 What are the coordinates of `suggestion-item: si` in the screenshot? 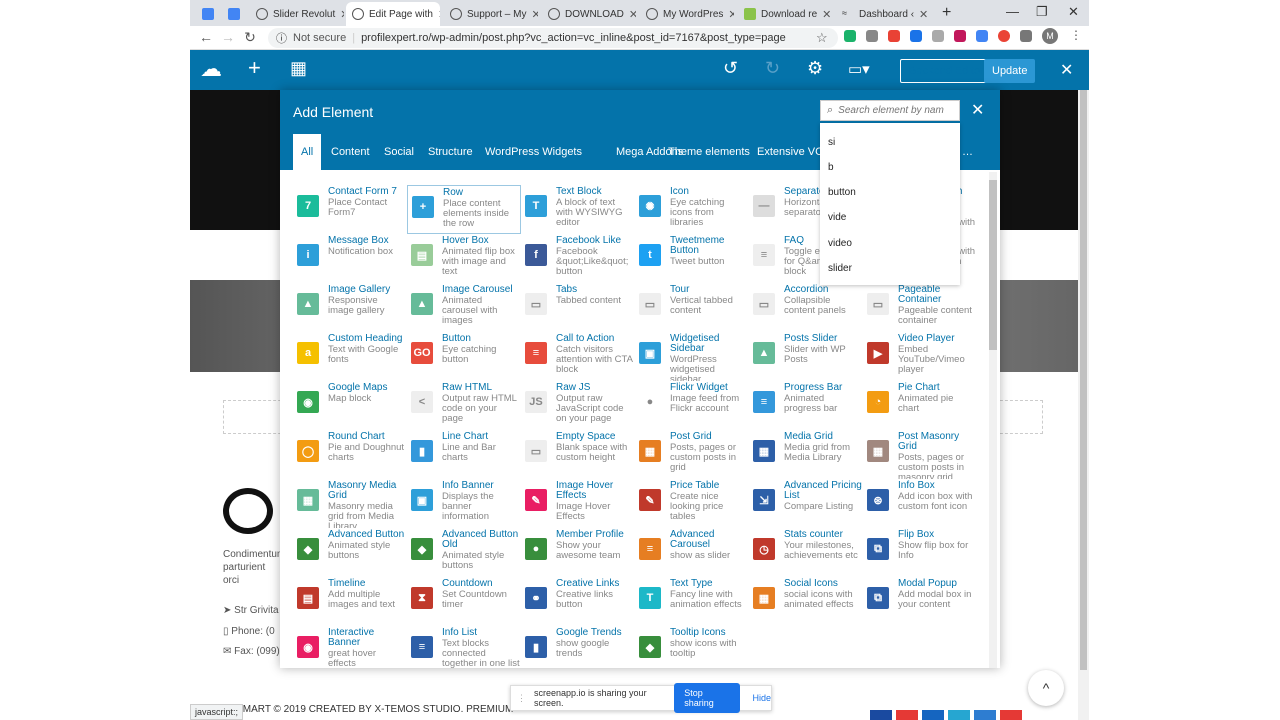 It's located at (831, 142).